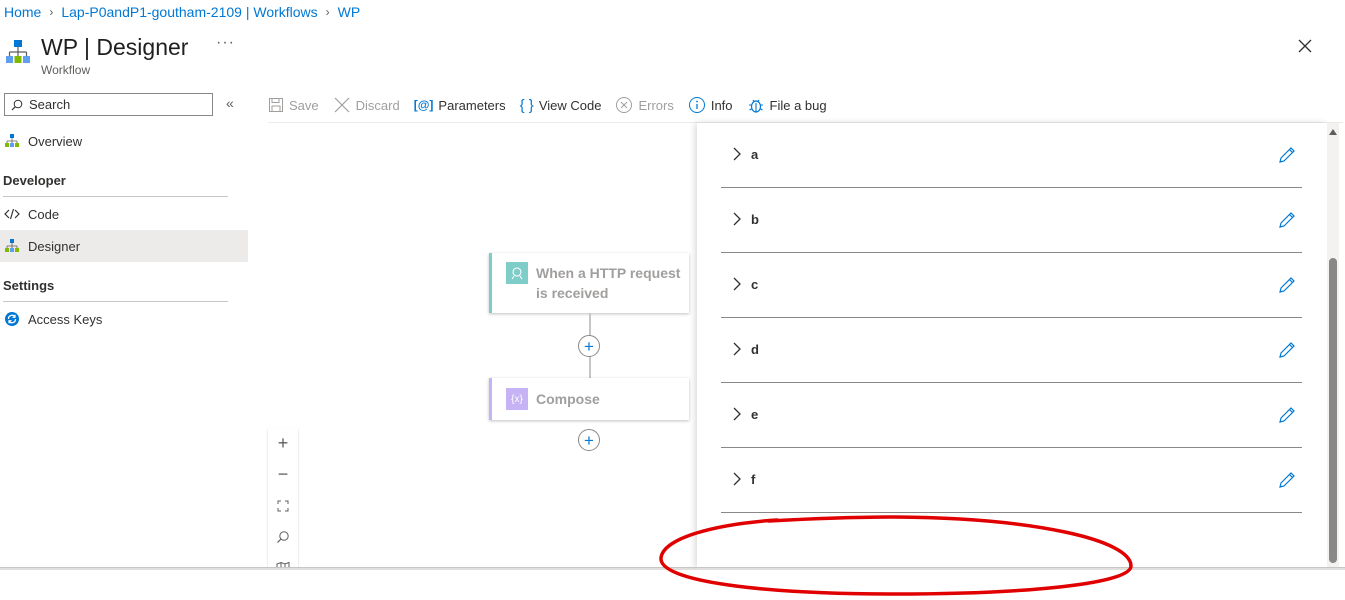  I want to click on info-label: Info, so click(721, 105).